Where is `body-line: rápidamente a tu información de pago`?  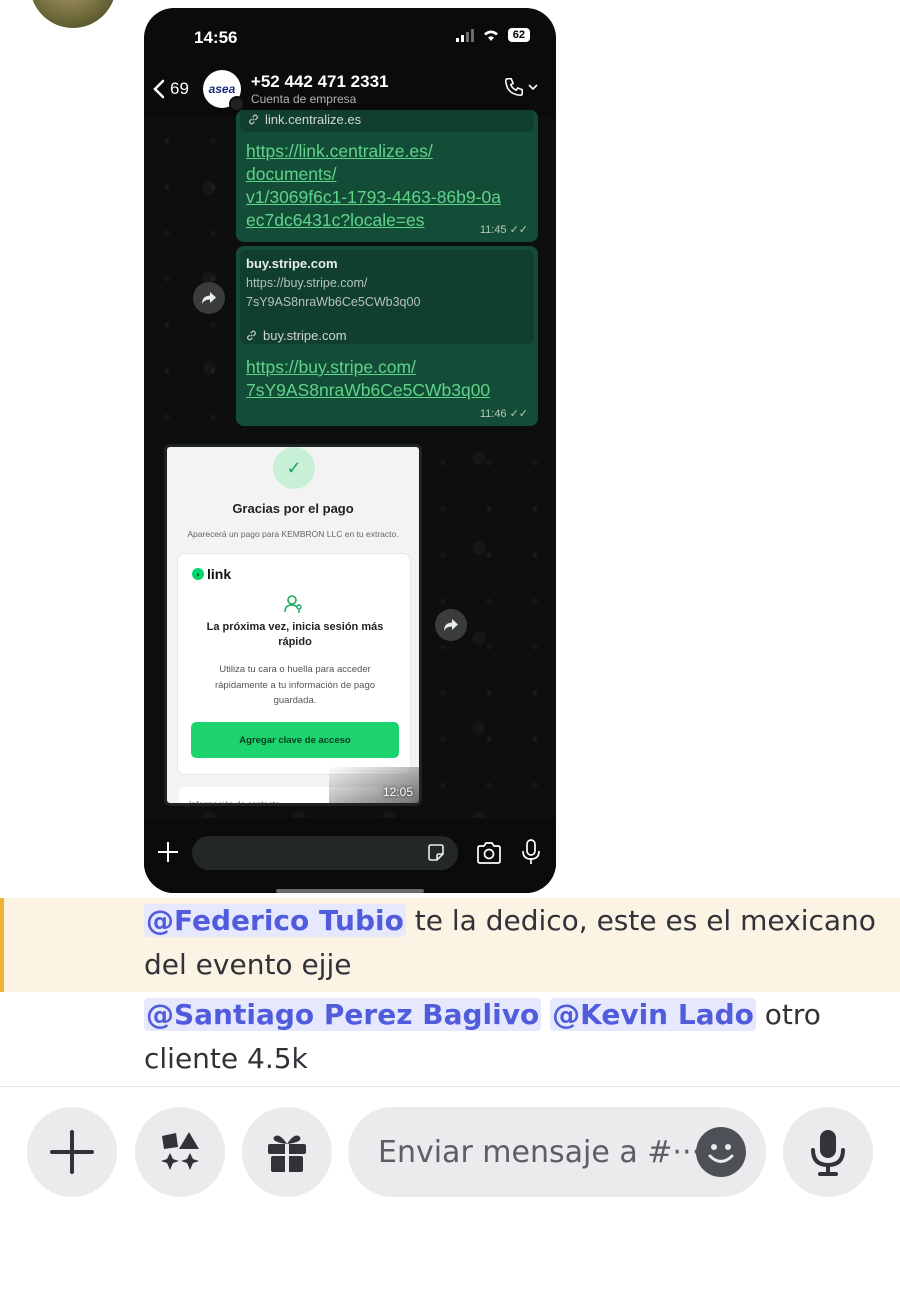 body-line: rápidamente a tu información de pago is located at coordinates (295, 685).